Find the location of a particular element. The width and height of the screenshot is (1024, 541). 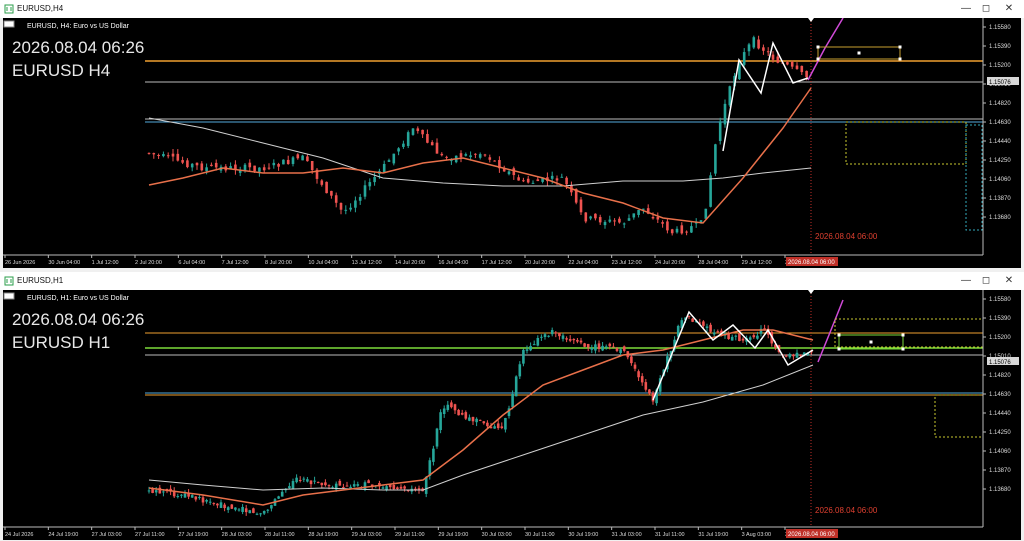

vline-label: 2026.08.04 06:00 is located at coordinates (846, 510).